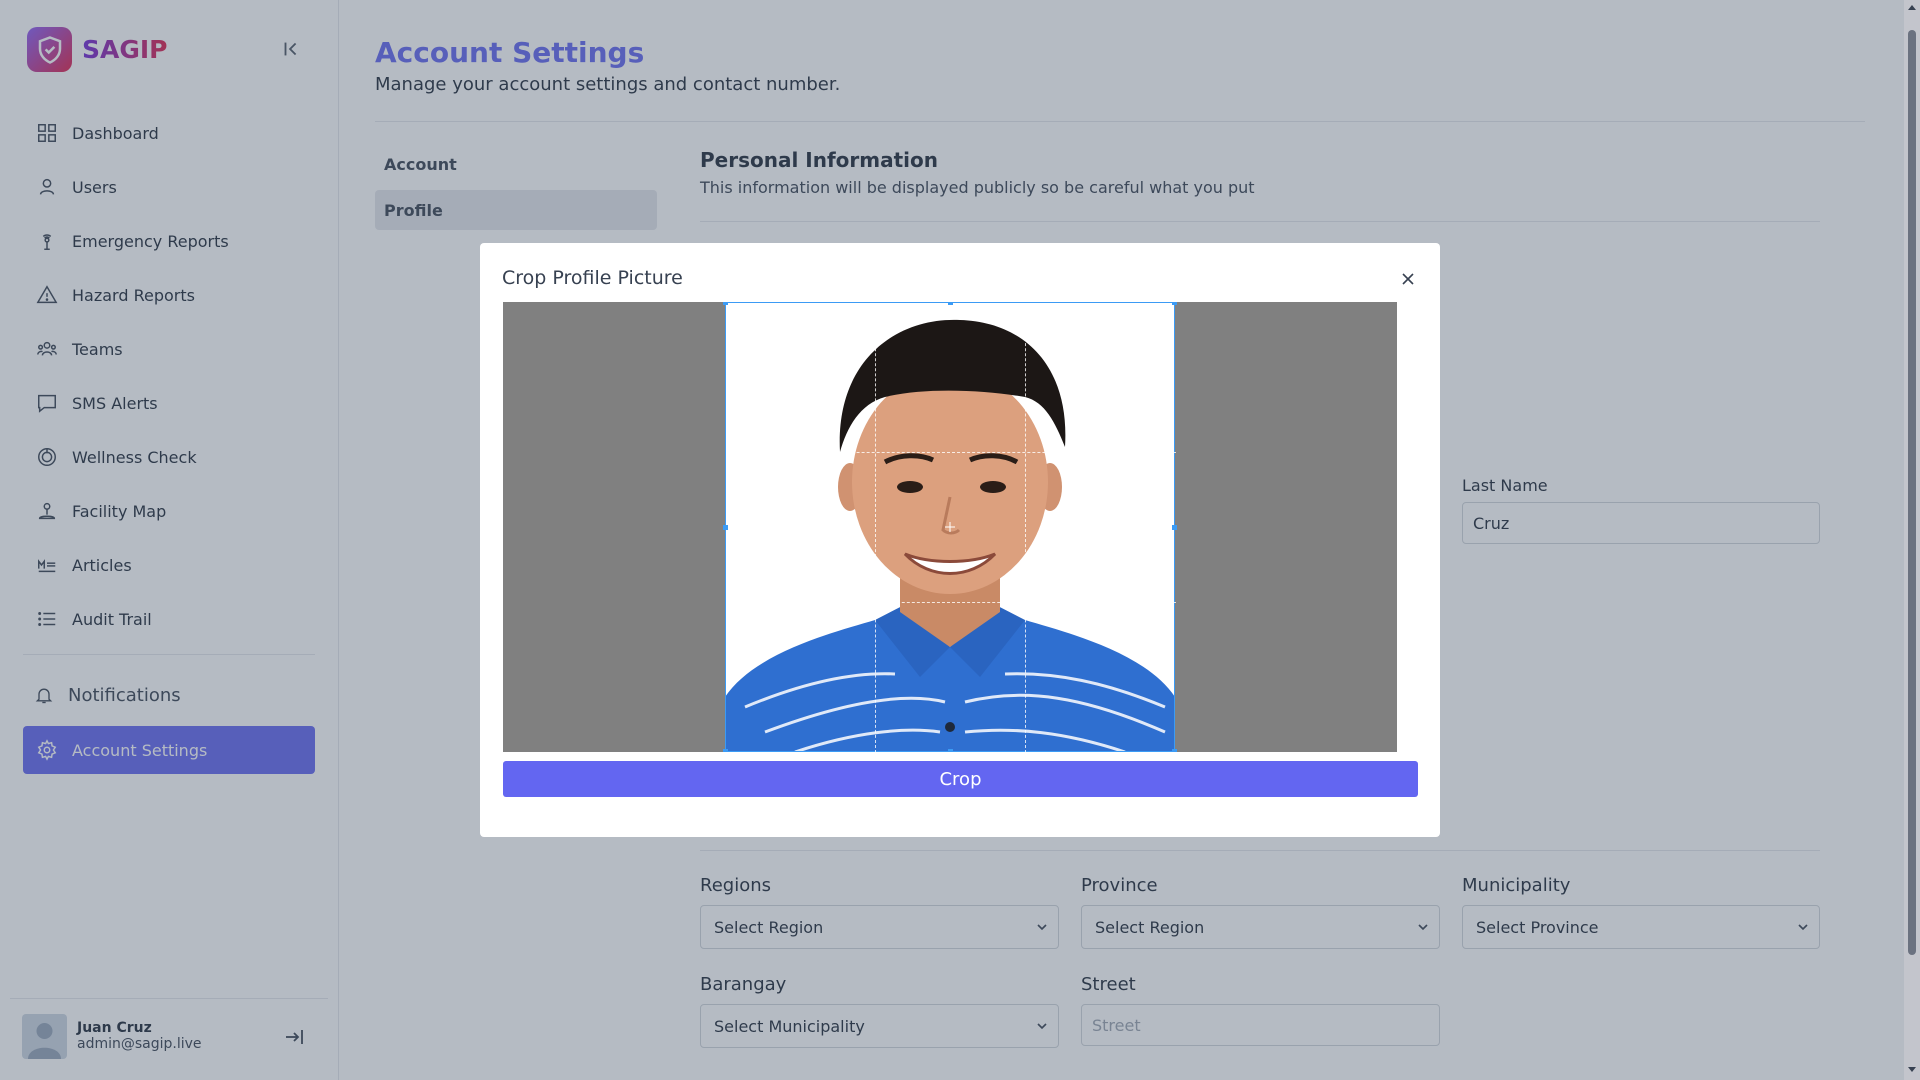  I want to click on crop-handle-left, so click(725, 527).